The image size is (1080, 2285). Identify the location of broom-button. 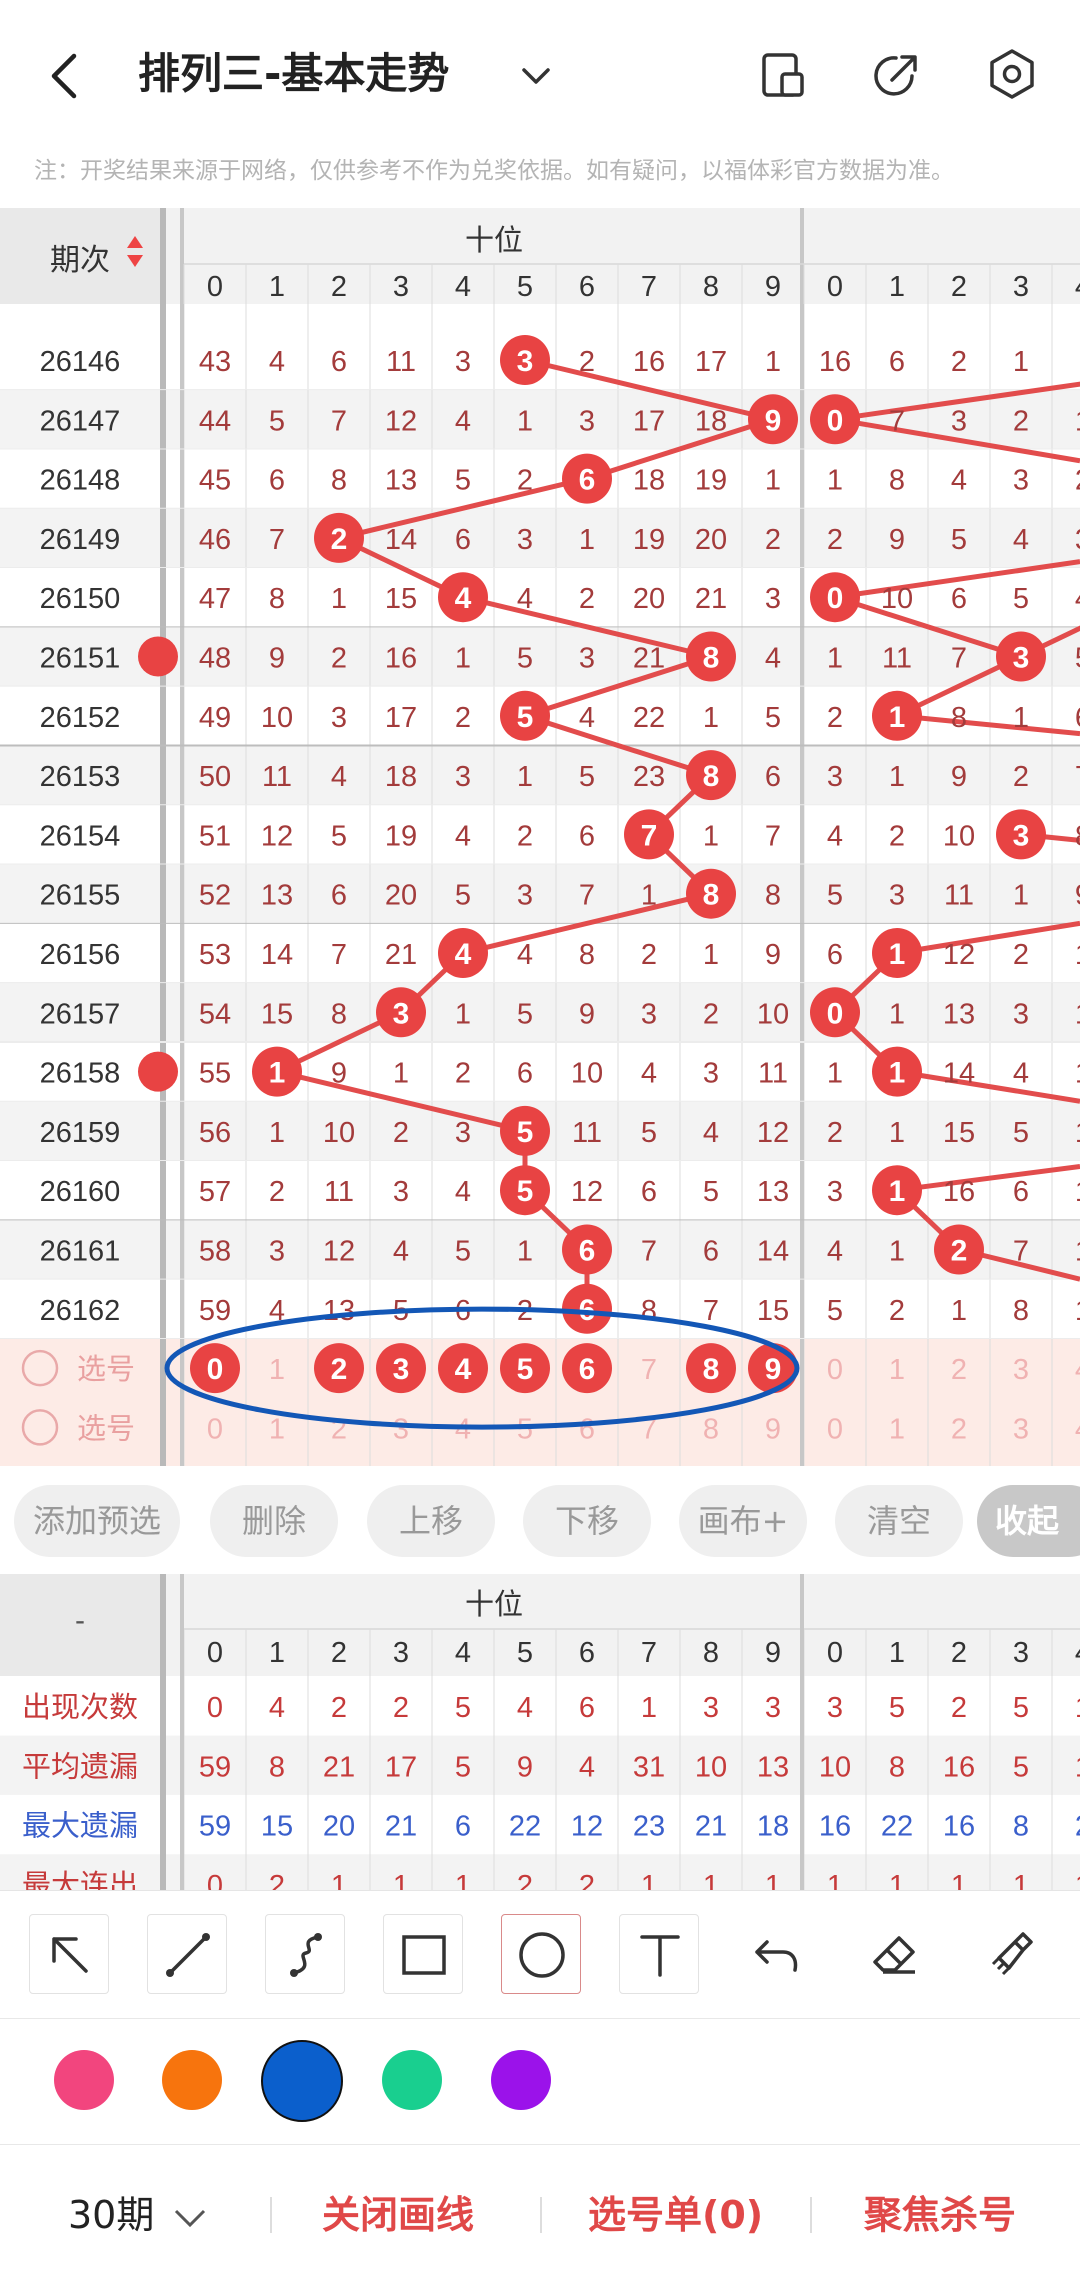
(1013, 1954).